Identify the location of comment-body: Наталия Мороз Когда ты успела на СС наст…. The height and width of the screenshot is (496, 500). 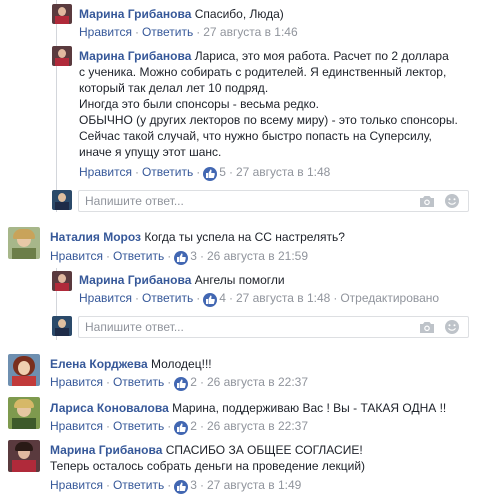
(197, 237).